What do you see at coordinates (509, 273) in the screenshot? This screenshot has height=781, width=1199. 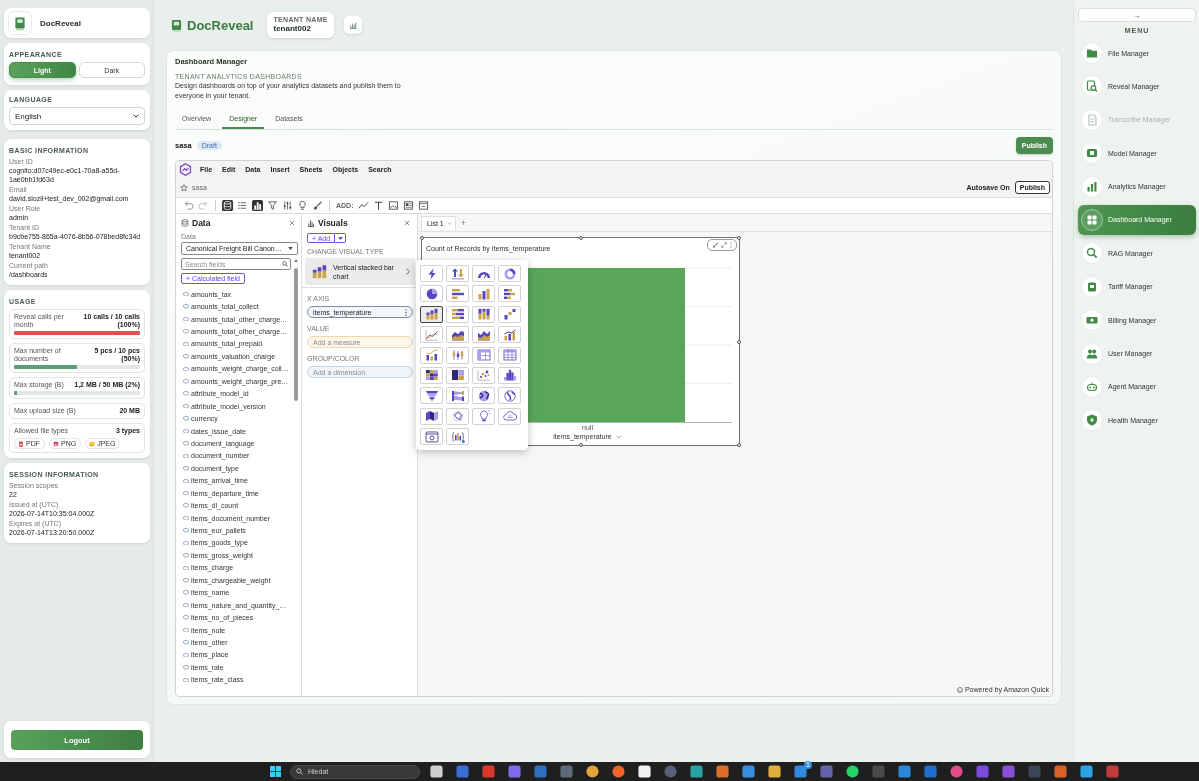 I see `donut-chart-icon` at bounding box center [509, 273].